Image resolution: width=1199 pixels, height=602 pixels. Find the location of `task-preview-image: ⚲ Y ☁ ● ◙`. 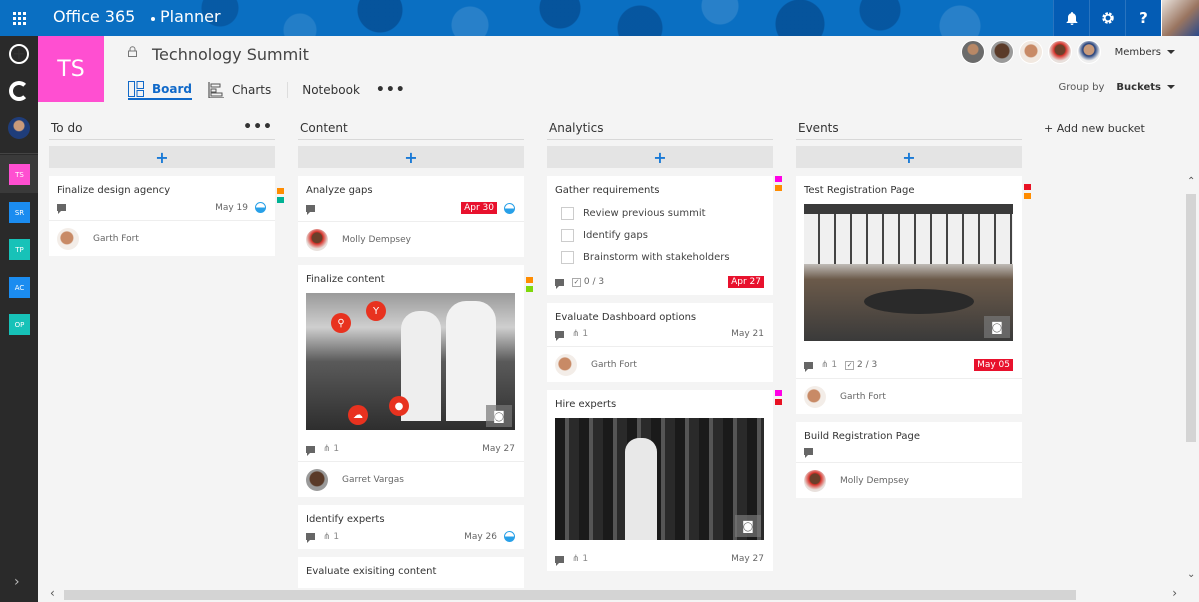

task-preview-image: ⚲ Y ☁ ● ◙ is located at coordinates (410, 361).